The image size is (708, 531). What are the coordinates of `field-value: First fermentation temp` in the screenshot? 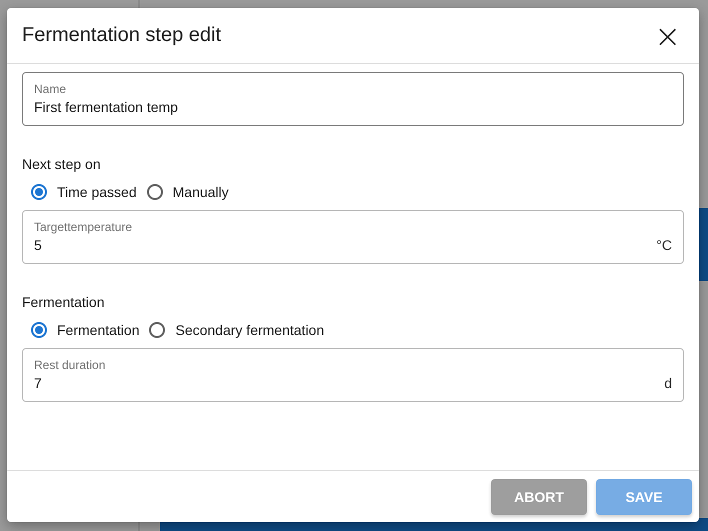 It's located at (106, 107).